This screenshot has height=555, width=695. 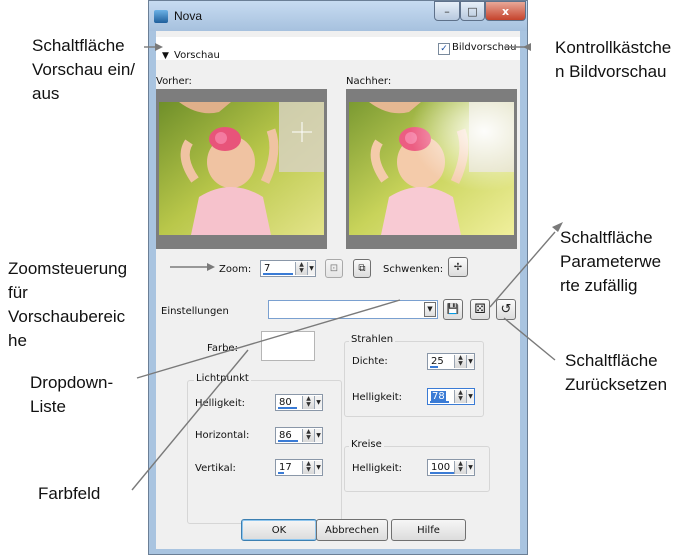 I want to click on zoom-slider-track, so click(x=278, y=274).